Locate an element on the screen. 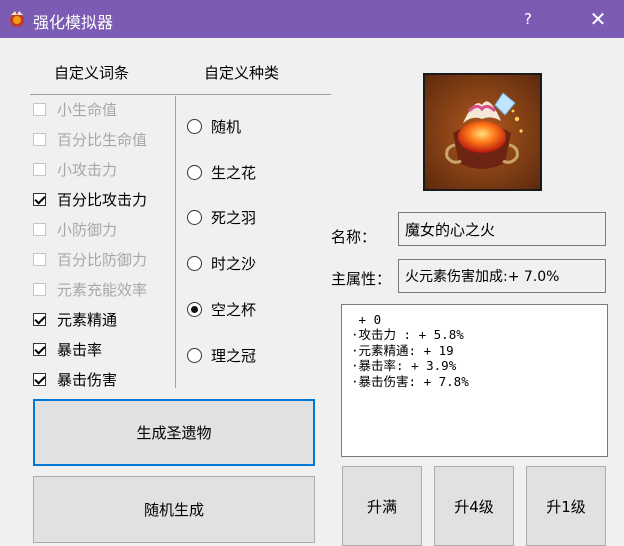 This screenshot has height=546, width=624. type-radio-random: 随机 is located at coordinates (214, 126).